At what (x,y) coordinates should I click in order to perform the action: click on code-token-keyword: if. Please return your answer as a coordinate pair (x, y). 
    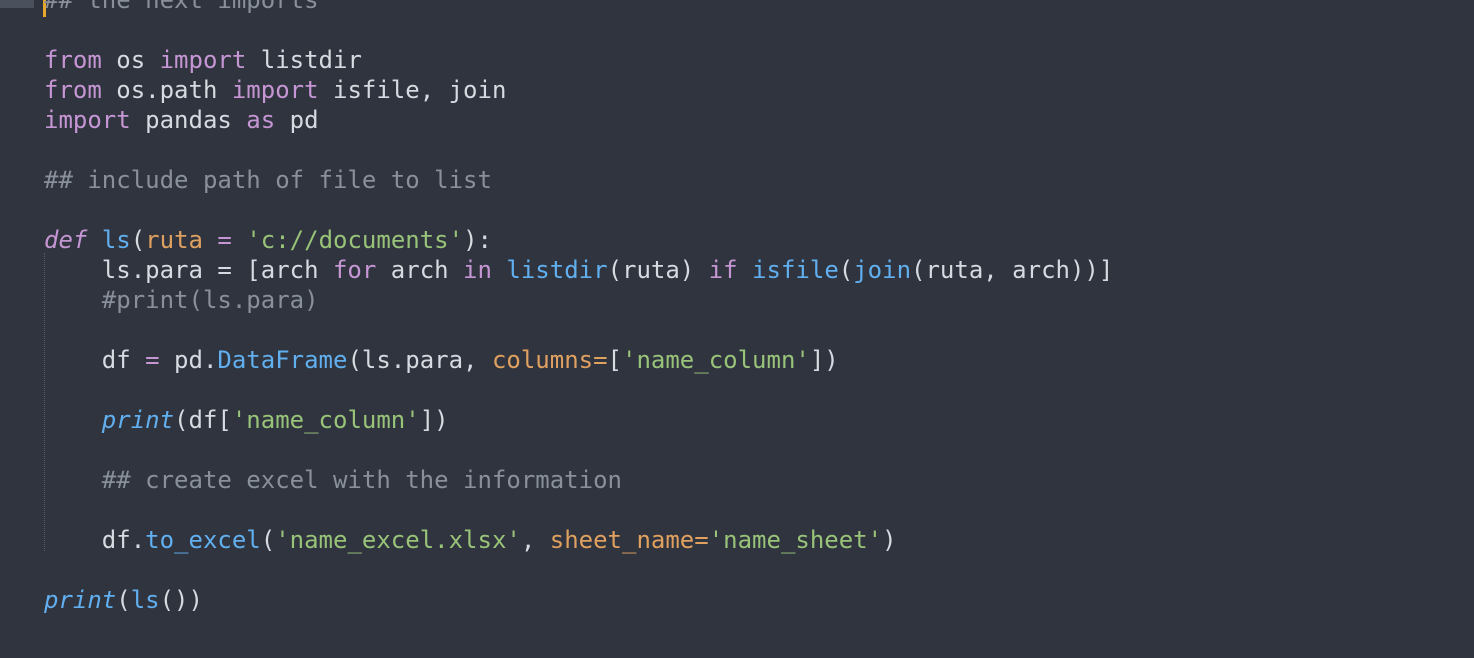
    Looking at the image, I should click on (723, 270).